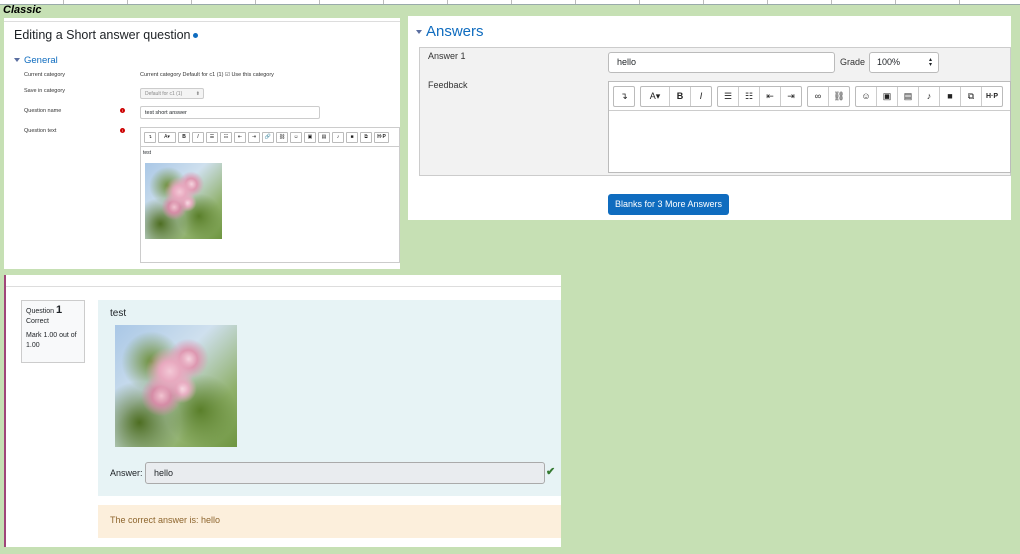  Describe the element at coordinates (43, 111) in the screenshot. I see `question-name-label: Question name` at that location.